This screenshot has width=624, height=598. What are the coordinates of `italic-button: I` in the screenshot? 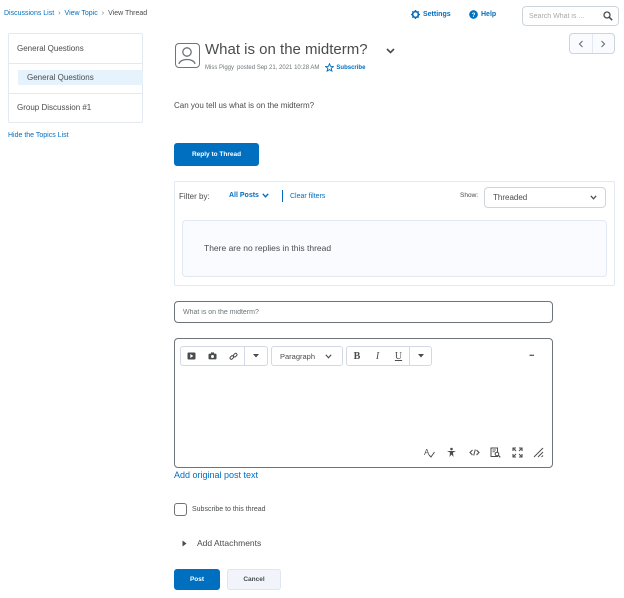 It's located at (377, 356).